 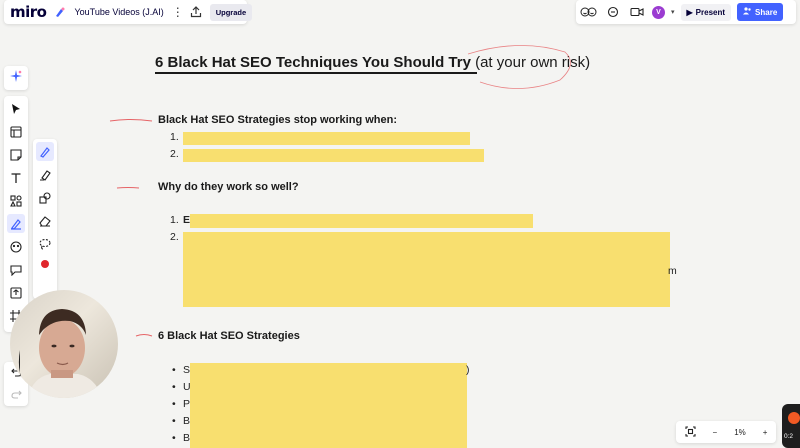 I want to click on pen-options-panel, so click(x=45, y=219).